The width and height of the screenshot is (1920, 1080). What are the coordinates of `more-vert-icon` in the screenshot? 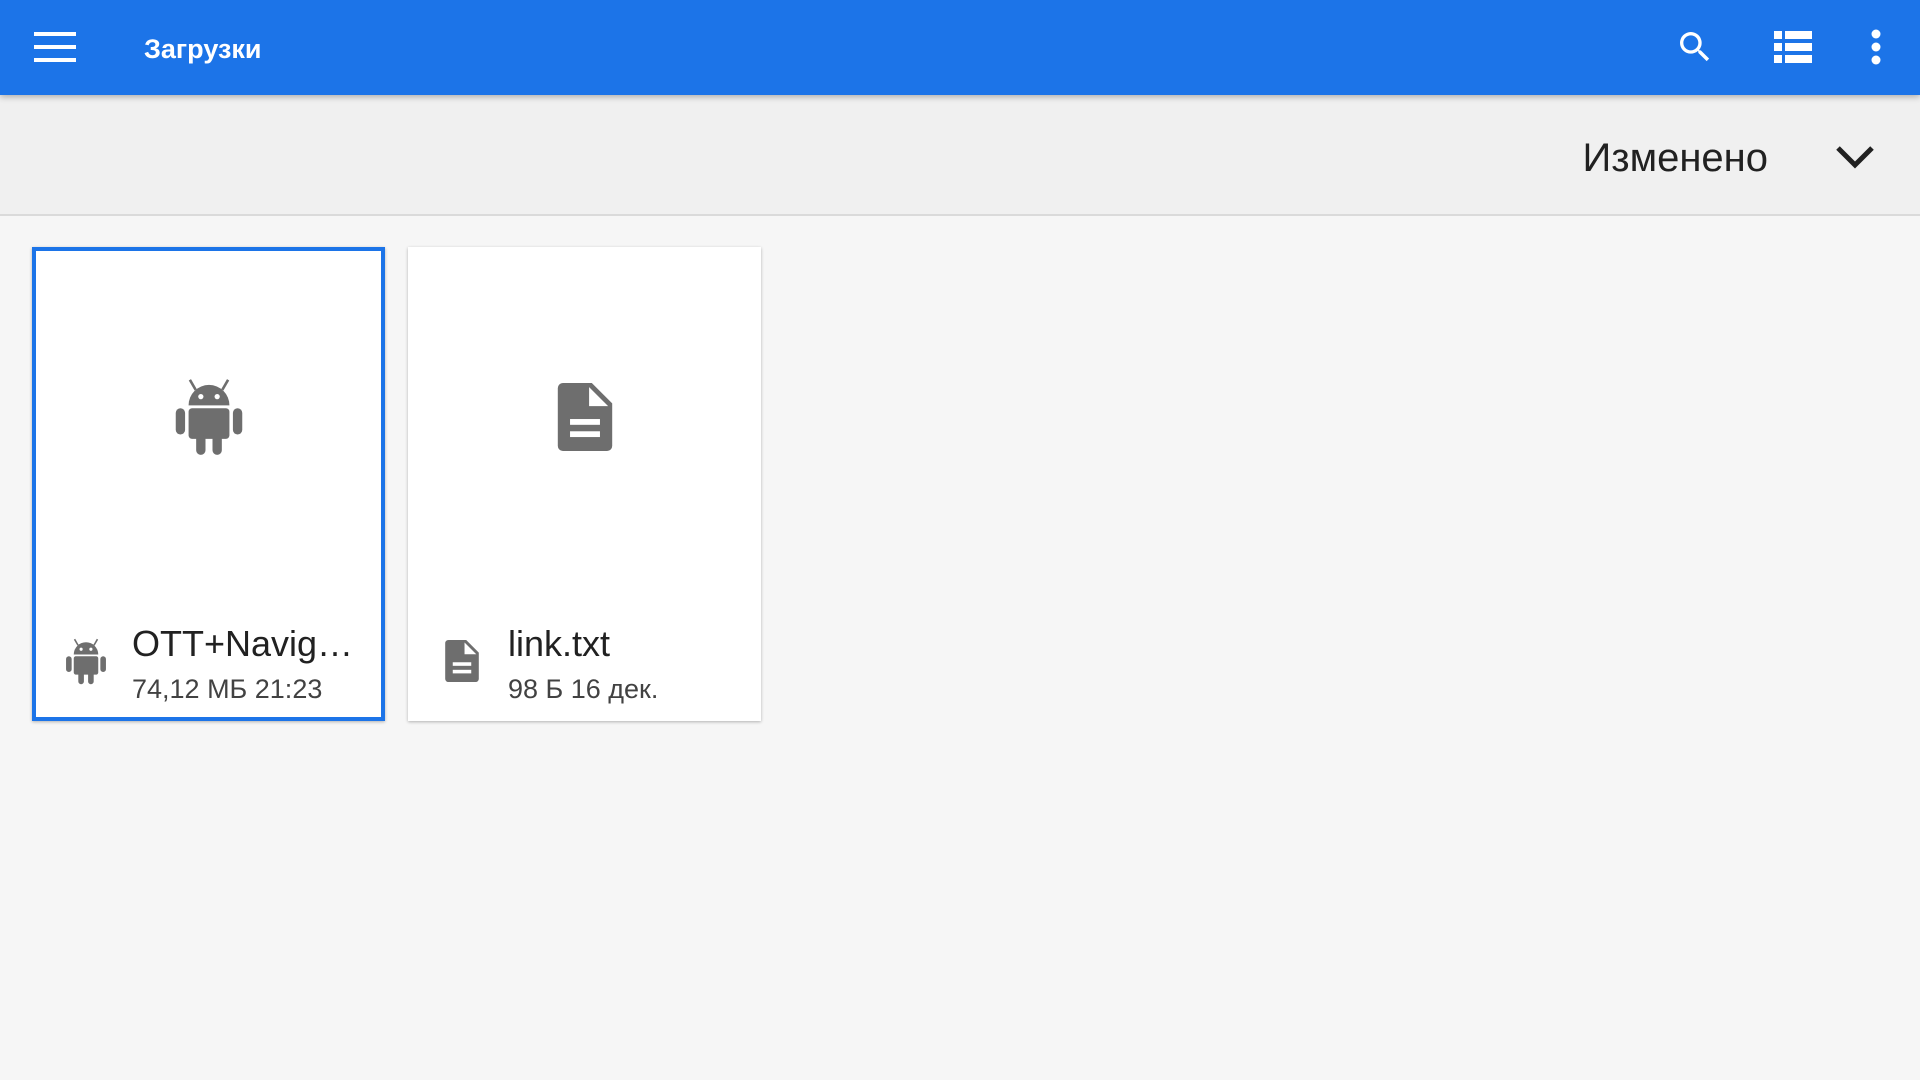 It's located at (1876, 47).